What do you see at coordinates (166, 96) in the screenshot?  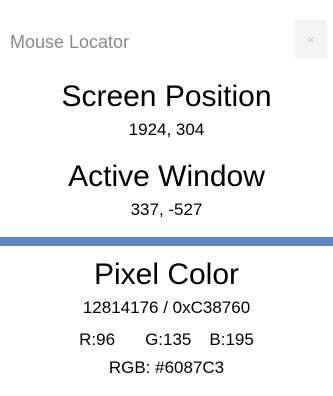 I see `screen-position-heading: Screen Position` at bounding box center [166, 96].